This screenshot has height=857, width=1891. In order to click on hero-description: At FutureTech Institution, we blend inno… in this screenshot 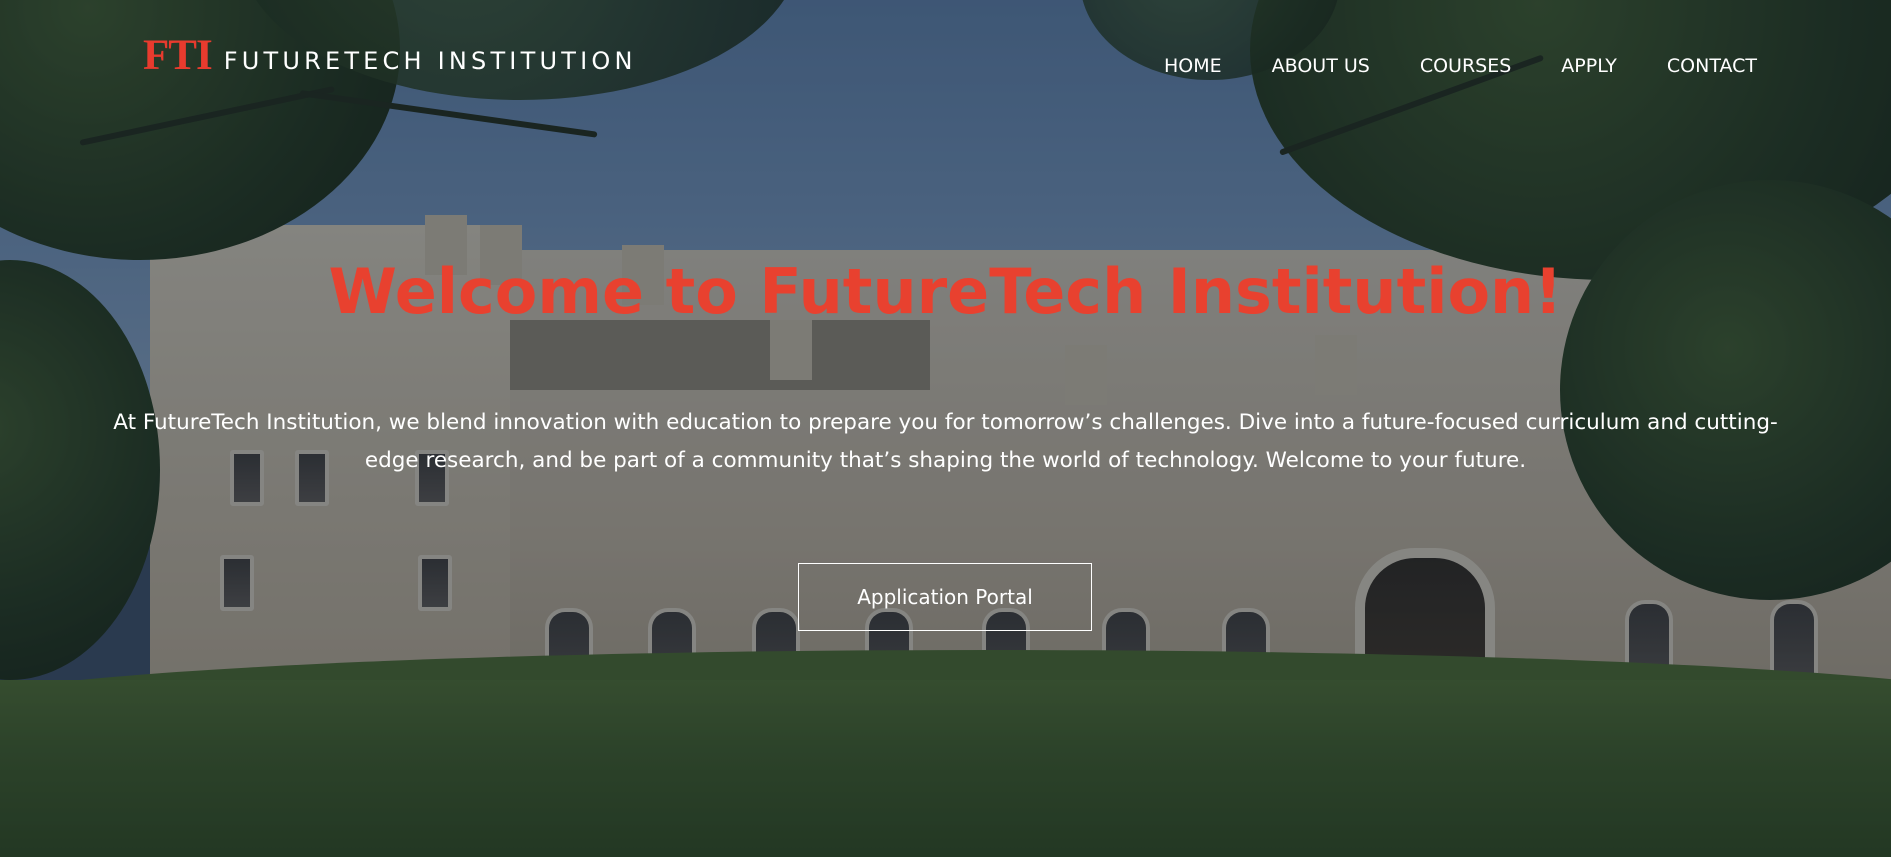, I will do `click(945, 441)`.